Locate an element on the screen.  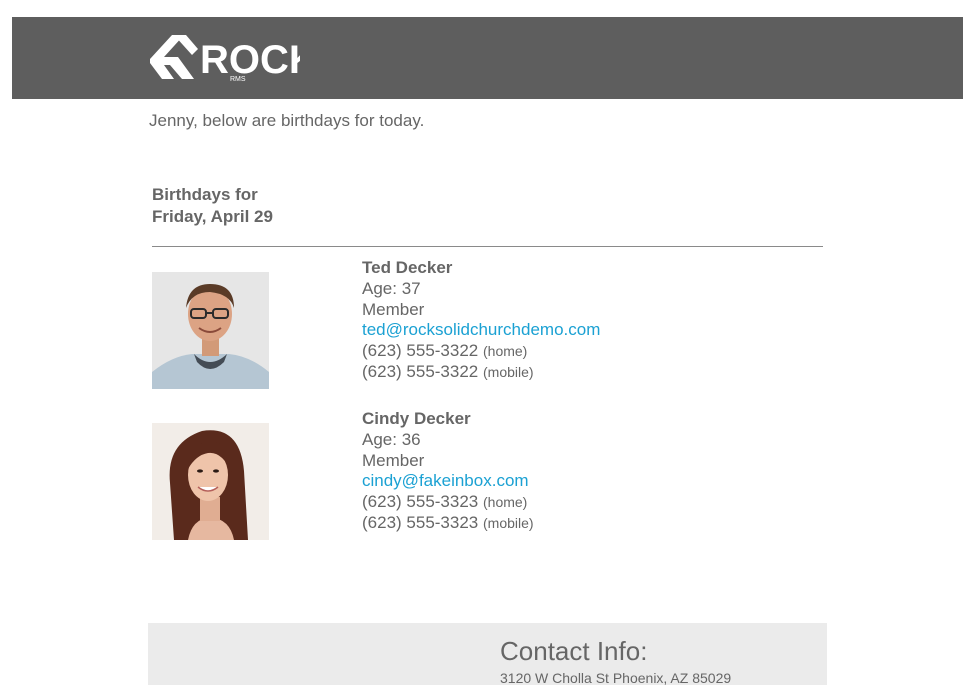
person-name: Ted Decker is located at coordinates (407, 267).